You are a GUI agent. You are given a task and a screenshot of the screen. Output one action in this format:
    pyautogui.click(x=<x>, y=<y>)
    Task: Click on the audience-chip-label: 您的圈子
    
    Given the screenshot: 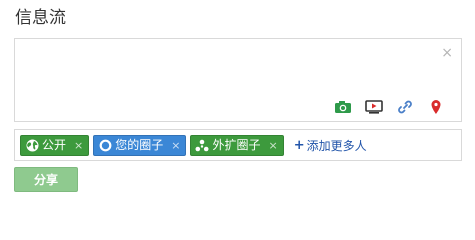 What is the action you would take?
    pyautogui.click(x=139, y=144)
    